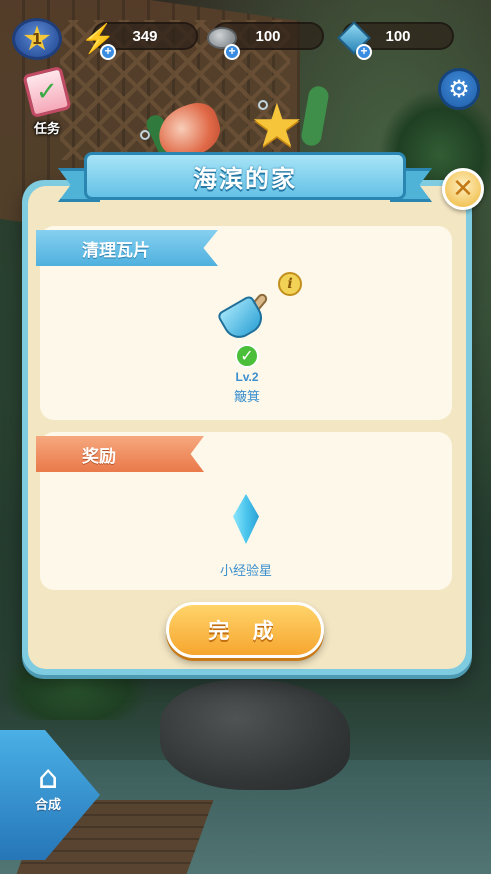  I want to click on energy-value: 349, so click(145, 36).